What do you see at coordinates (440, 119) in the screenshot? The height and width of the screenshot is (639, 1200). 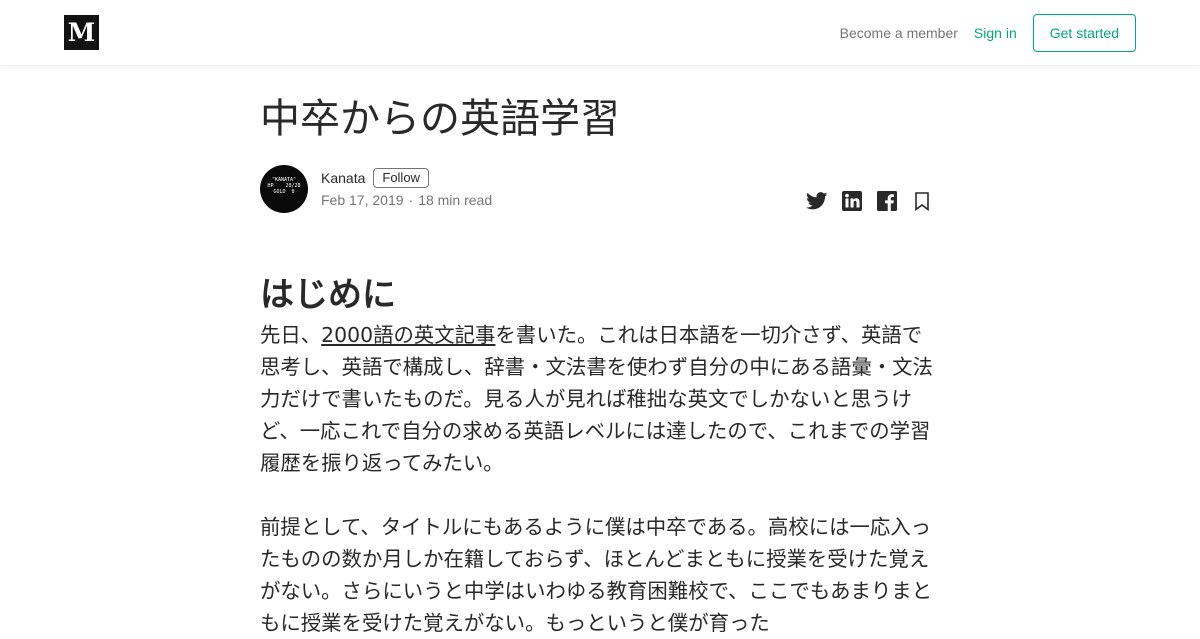 I see `article-title: 中卒からの英語学習` at bounding box center [440, 119].